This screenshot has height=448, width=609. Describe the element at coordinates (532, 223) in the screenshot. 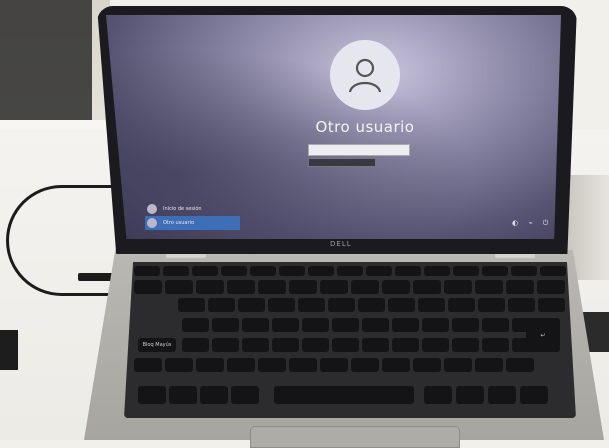

I see `system-tray-icons: ◐ ⌁ ⏻` at that location.